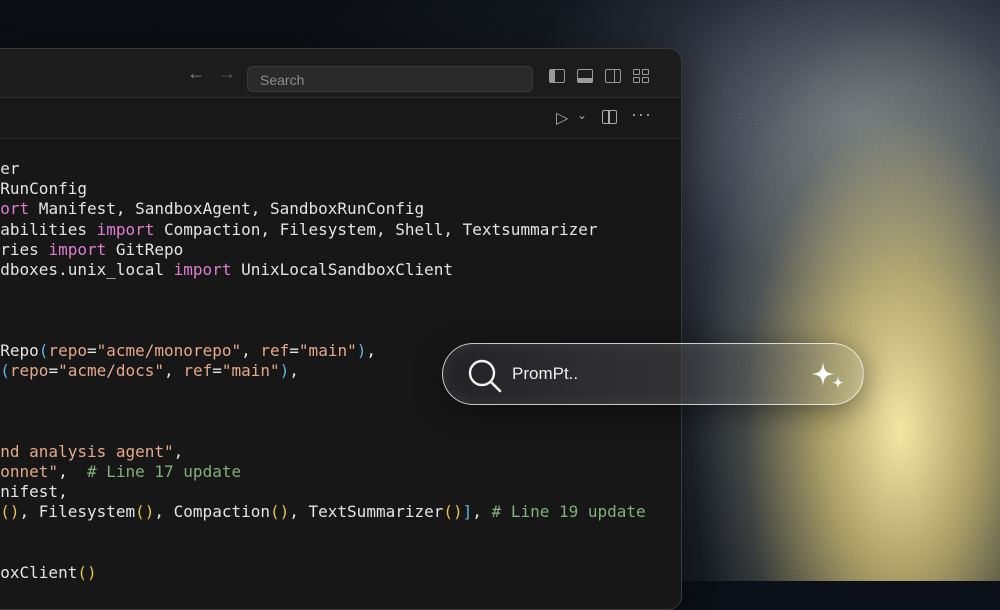 Image resolution: width=1000 pixels, height=610 pixels. What do you see at coordinates (24, 249) in the screenshot?
I see `code-token: ntries` at bounding box center [24, 249].